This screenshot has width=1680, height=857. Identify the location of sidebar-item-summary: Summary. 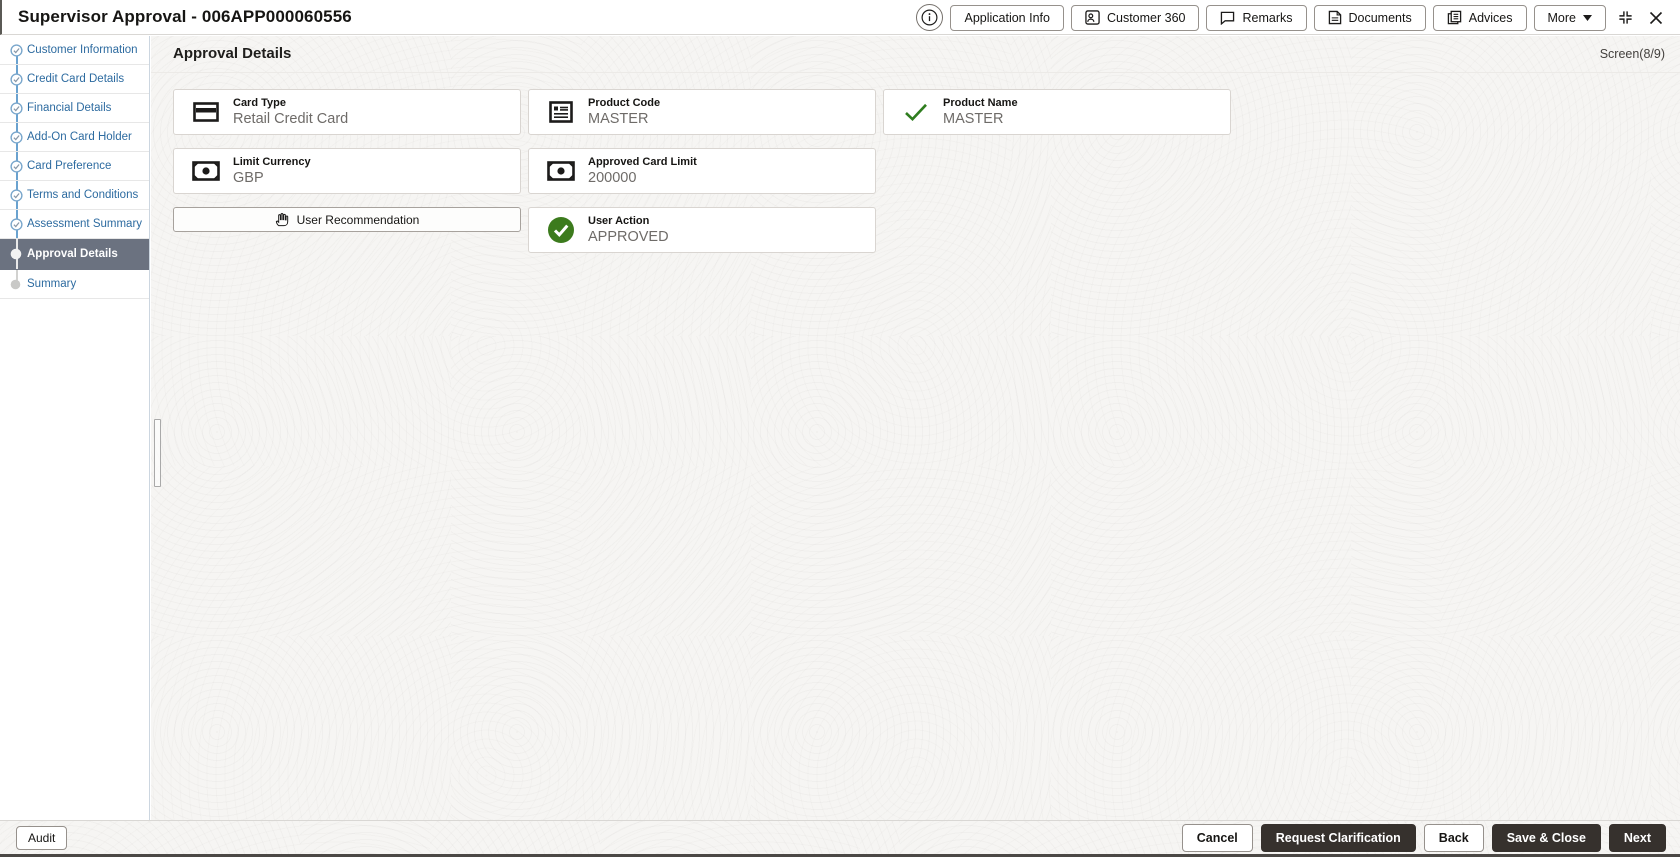
(74, 284).